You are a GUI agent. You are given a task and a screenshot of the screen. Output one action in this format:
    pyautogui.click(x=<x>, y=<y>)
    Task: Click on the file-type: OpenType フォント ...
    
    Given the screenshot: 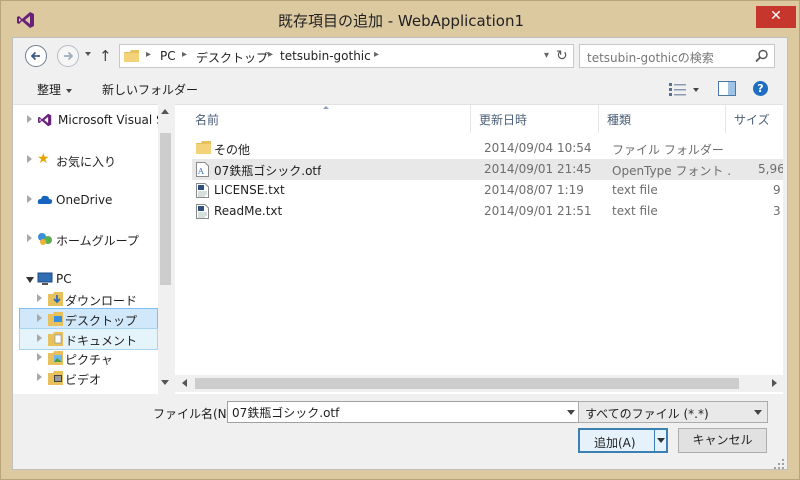 What is the action you would take?
    pyautogui.click(x=672, y=171)
    